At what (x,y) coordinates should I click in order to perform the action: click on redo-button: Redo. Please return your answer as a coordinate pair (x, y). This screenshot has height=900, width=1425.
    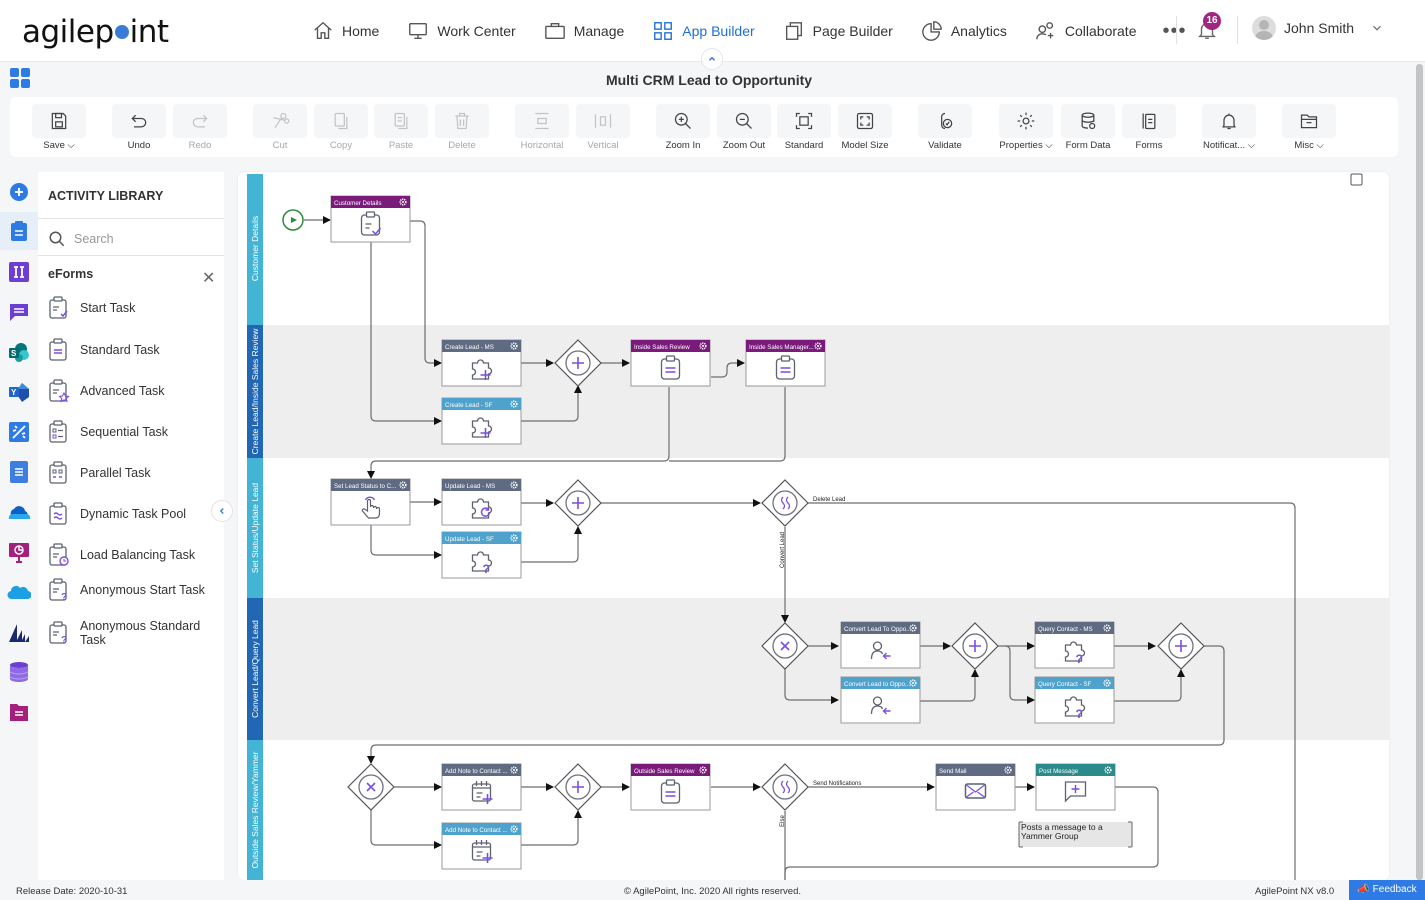
    Looking at the image, I should click on (200, 127).